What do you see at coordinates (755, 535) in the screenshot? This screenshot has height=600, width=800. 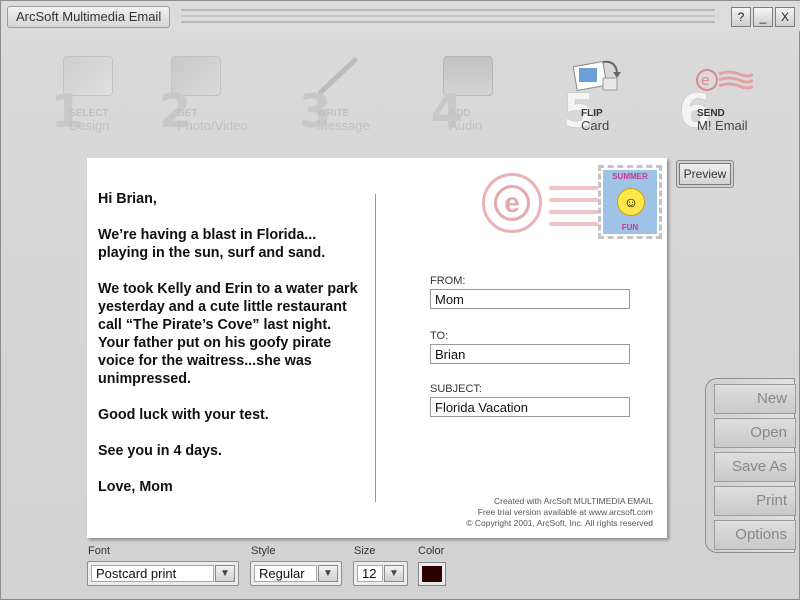 I see `options-button: Options` at bounding box center [755, 535].